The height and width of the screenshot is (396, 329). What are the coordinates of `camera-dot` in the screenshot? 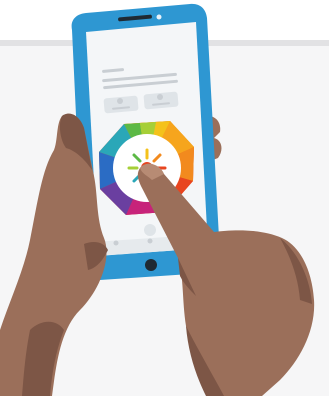 It's located at (159, 17).